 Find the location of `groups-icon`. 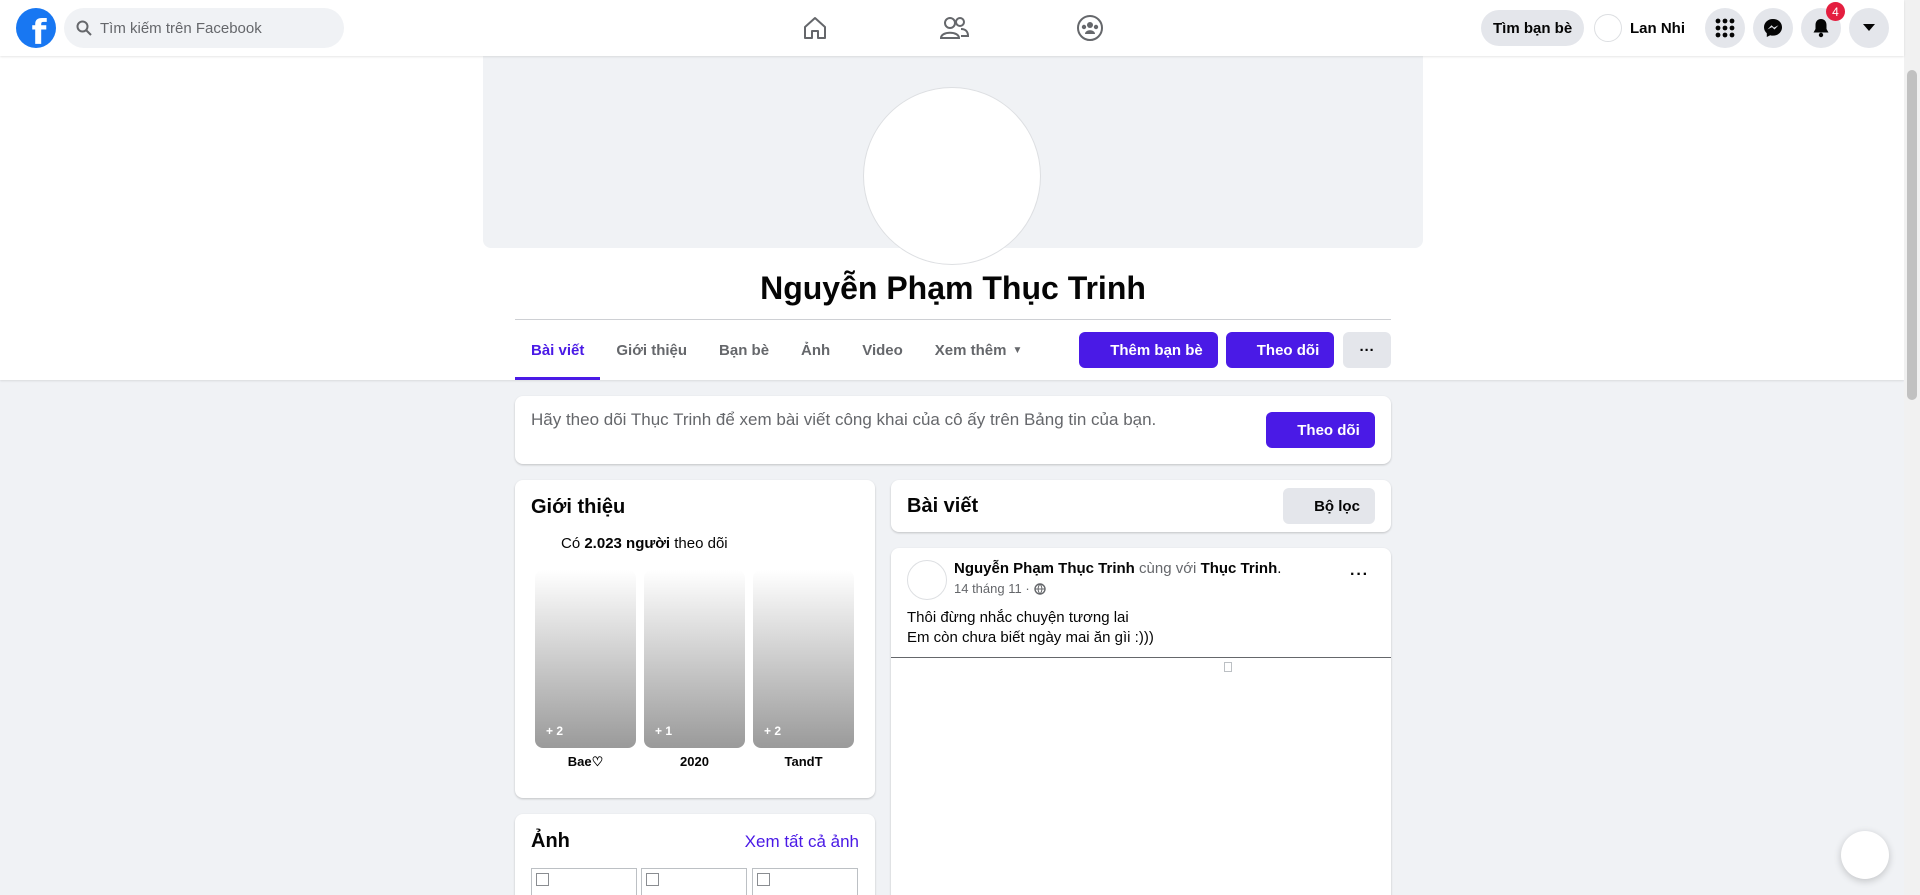

groups-icon is located at coordinates (1090, 28).